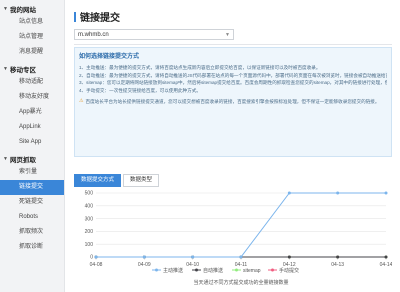  Describe the element at coordinates (386, 265) in the screenshot. I see `x-tick-label: 04-14` at that location.